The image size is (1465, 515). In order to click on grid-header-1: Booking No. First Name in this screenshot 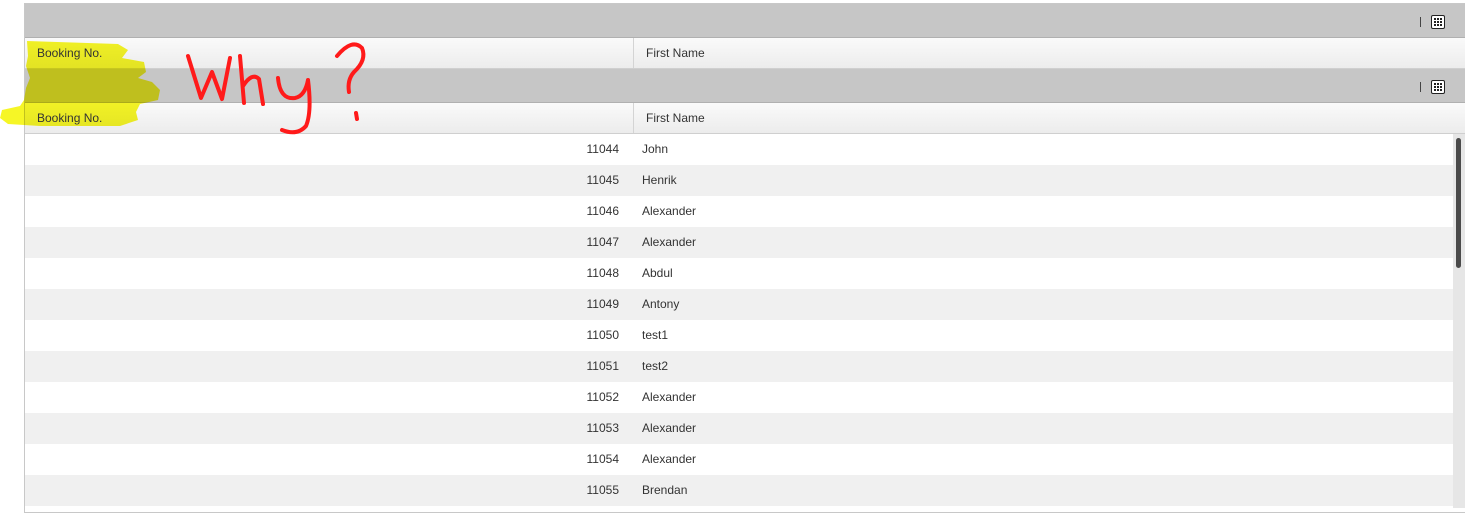, I will do `click(745, 53)`.